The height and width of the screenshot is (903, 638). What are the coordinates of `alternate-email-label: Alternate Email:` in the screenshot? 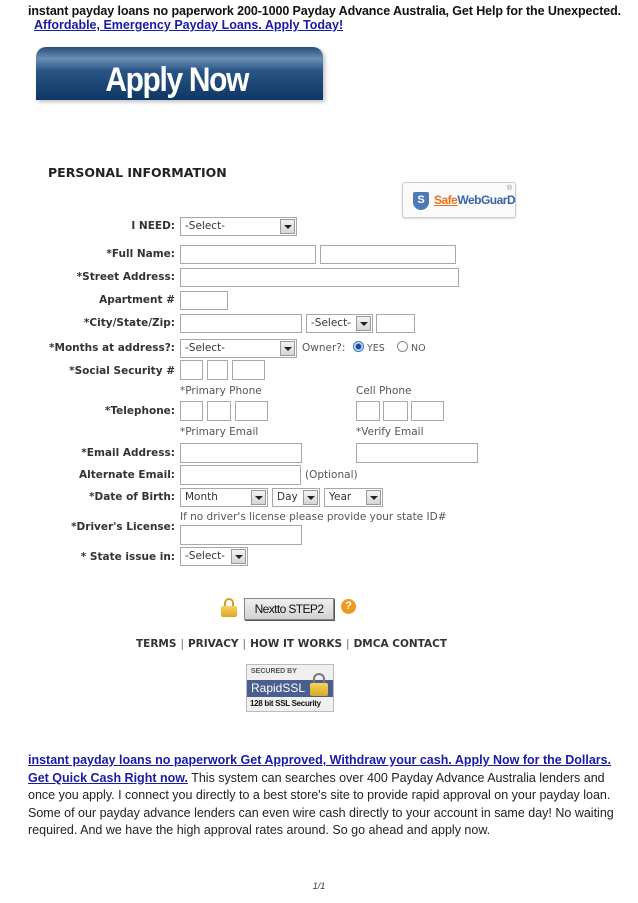 It's located at (127, 475).